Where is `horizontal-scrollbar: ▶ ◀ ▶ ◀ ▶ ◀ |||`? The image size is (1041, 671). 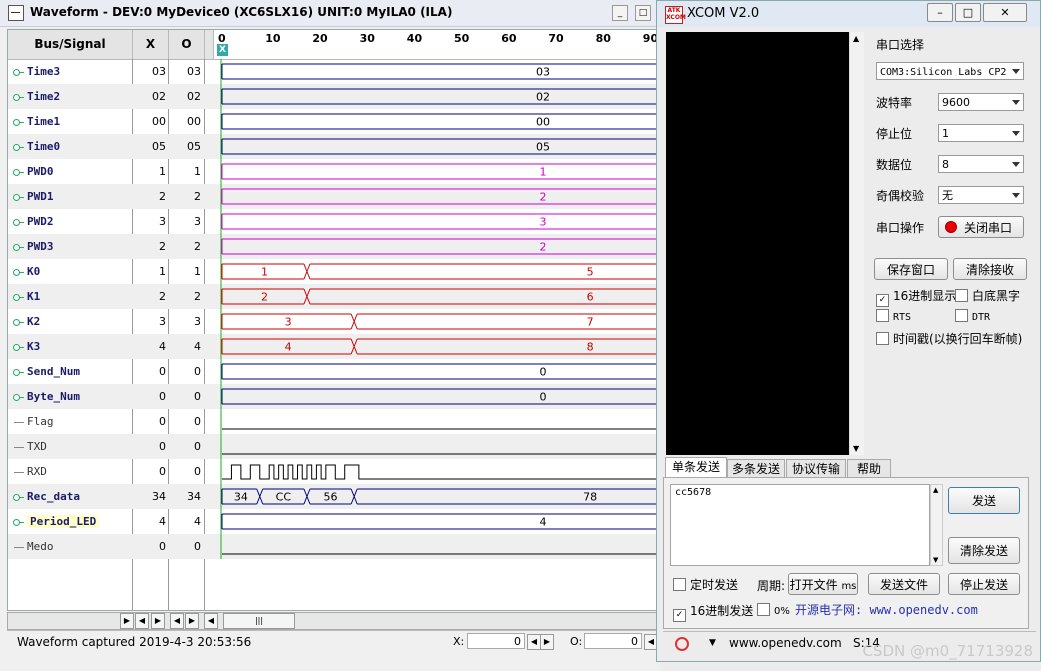 horizontal-scrollbar: ▶ ◀ ▶ ◀ ▶ ◀ ||| is located at coordinates (333, 621).